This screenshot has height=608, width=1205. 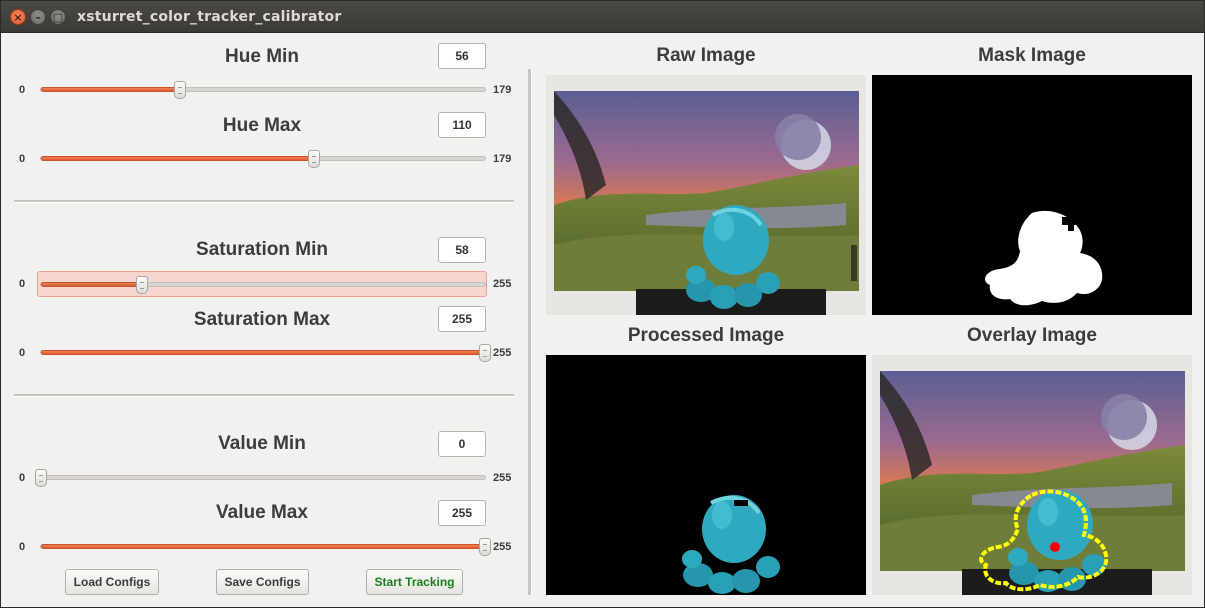 I want to click on window-title: xsturret_color_tracker_calibrator, so click(x=209, y=17).